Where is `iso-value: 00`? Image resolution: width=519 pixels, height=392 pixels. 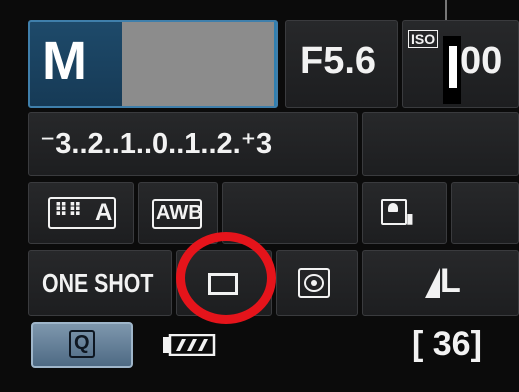 iso-value: 00 is located at coordinates (481, 61).